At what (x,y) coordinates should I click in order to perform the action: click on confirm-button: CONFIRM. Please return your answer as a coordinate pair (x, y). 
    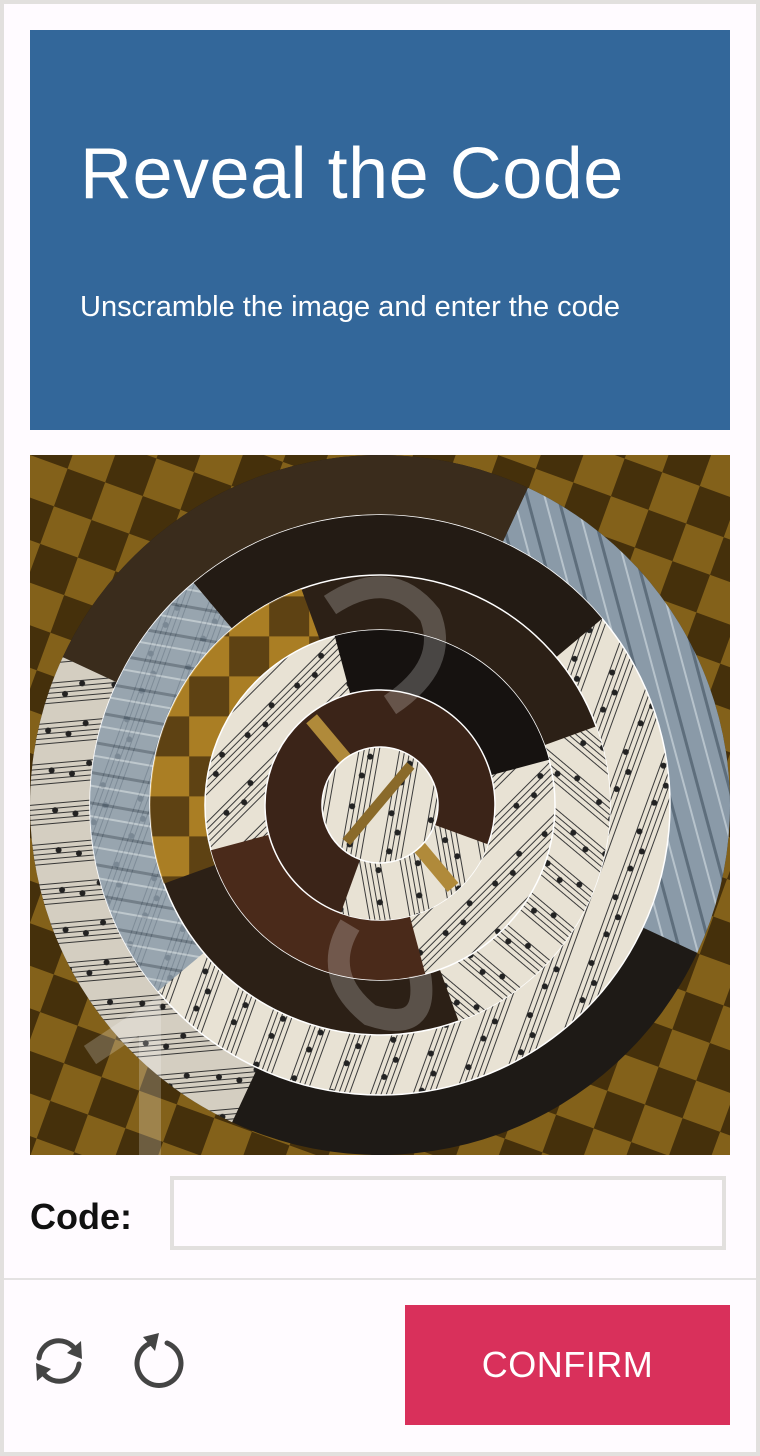
    Looking at the image, I should click on (567, 1365).